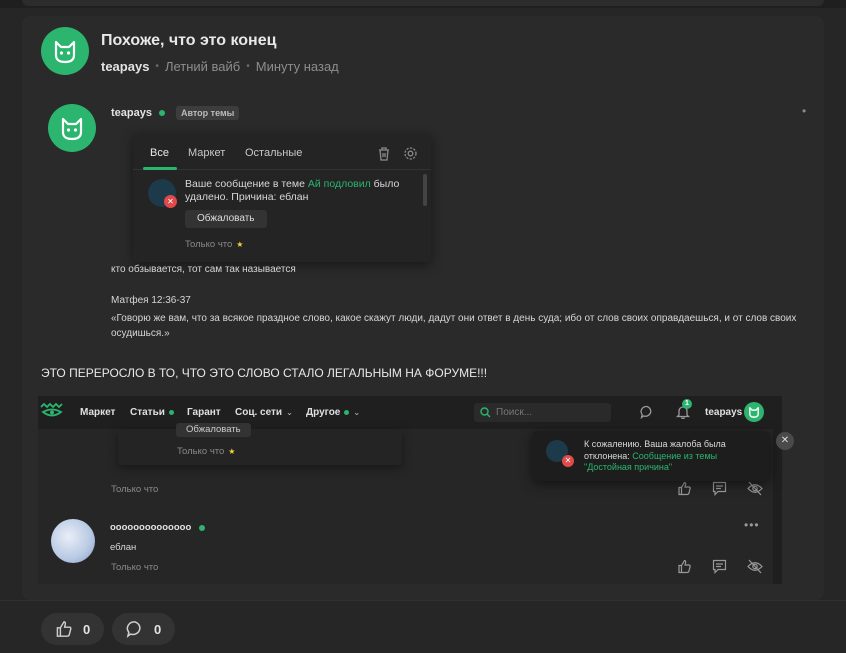  I want to click on notif-scrollbar, so click(425, 190).